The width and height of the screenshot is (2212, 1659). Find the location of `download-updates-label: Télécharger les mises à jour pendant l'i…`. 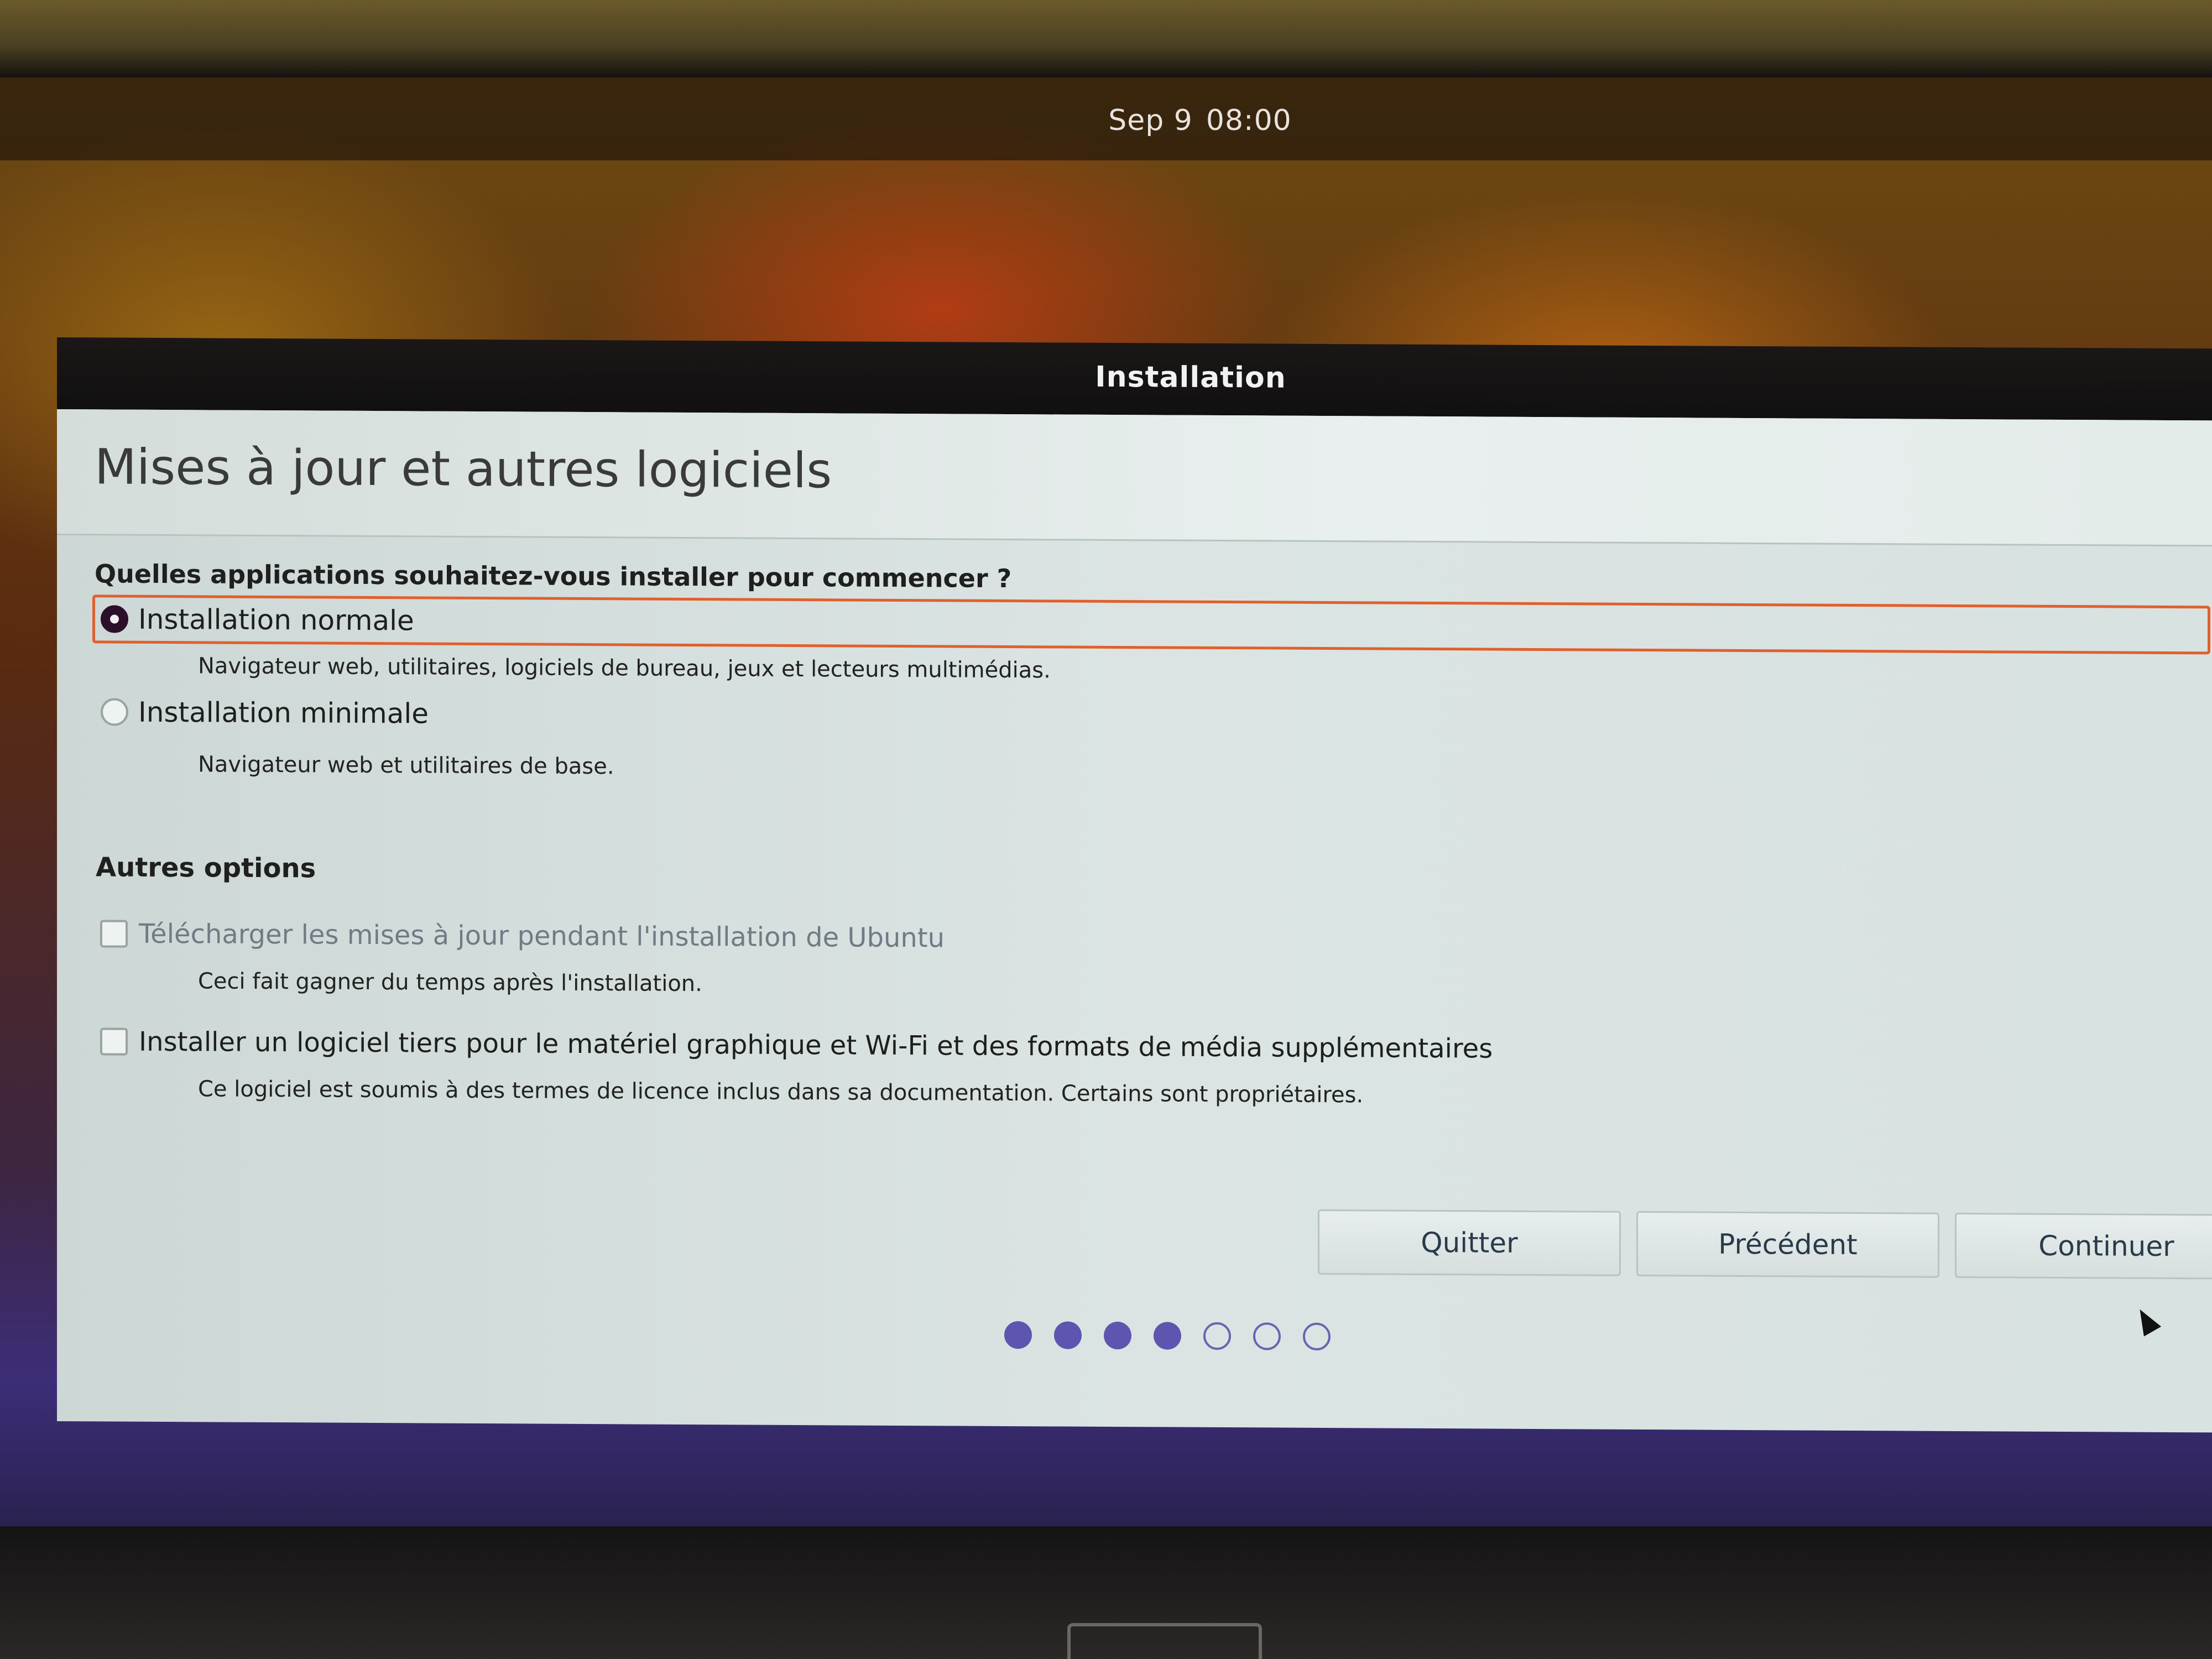

download-updates-label: Télécharger les mises à jour pendant l'i… is located at coordinates (542, 936).